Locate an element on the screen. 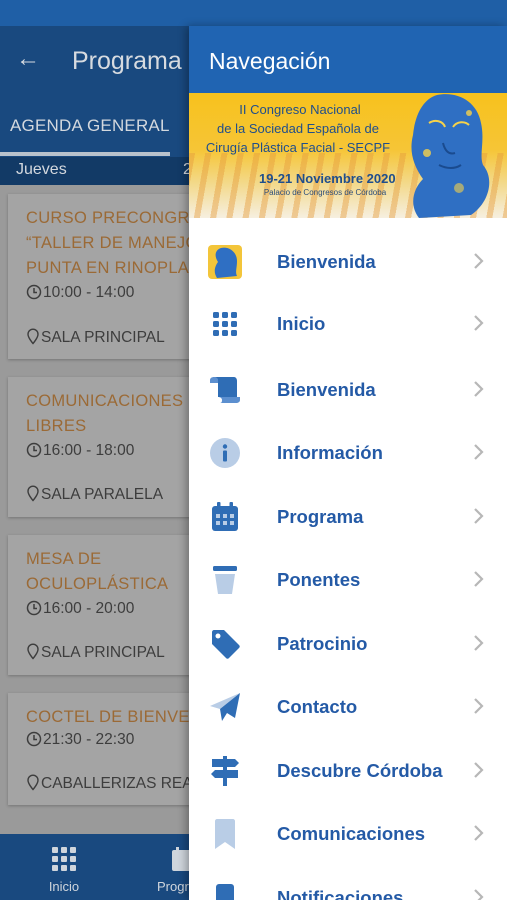 This screenshot has height=900, width=507. menu-item-label: Ponentes is located at coordinates (319, 579).